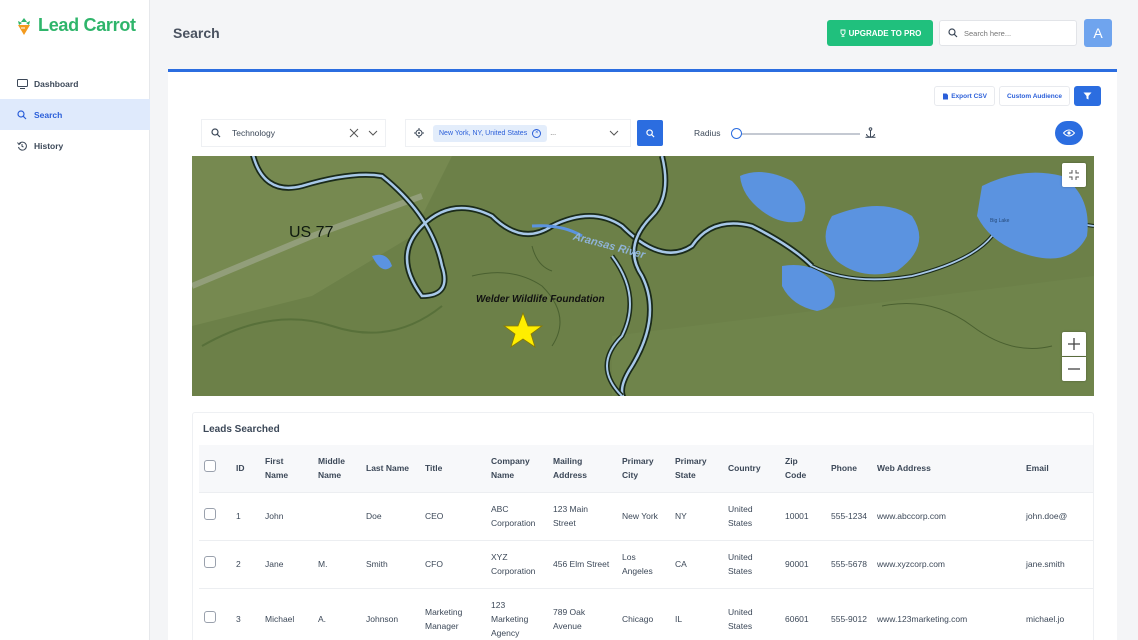 This screenshot has height=640, width=1138. Describe the element at coordinates (1074, 175) in the screenshot. I see `fullscreen-button` at that location.